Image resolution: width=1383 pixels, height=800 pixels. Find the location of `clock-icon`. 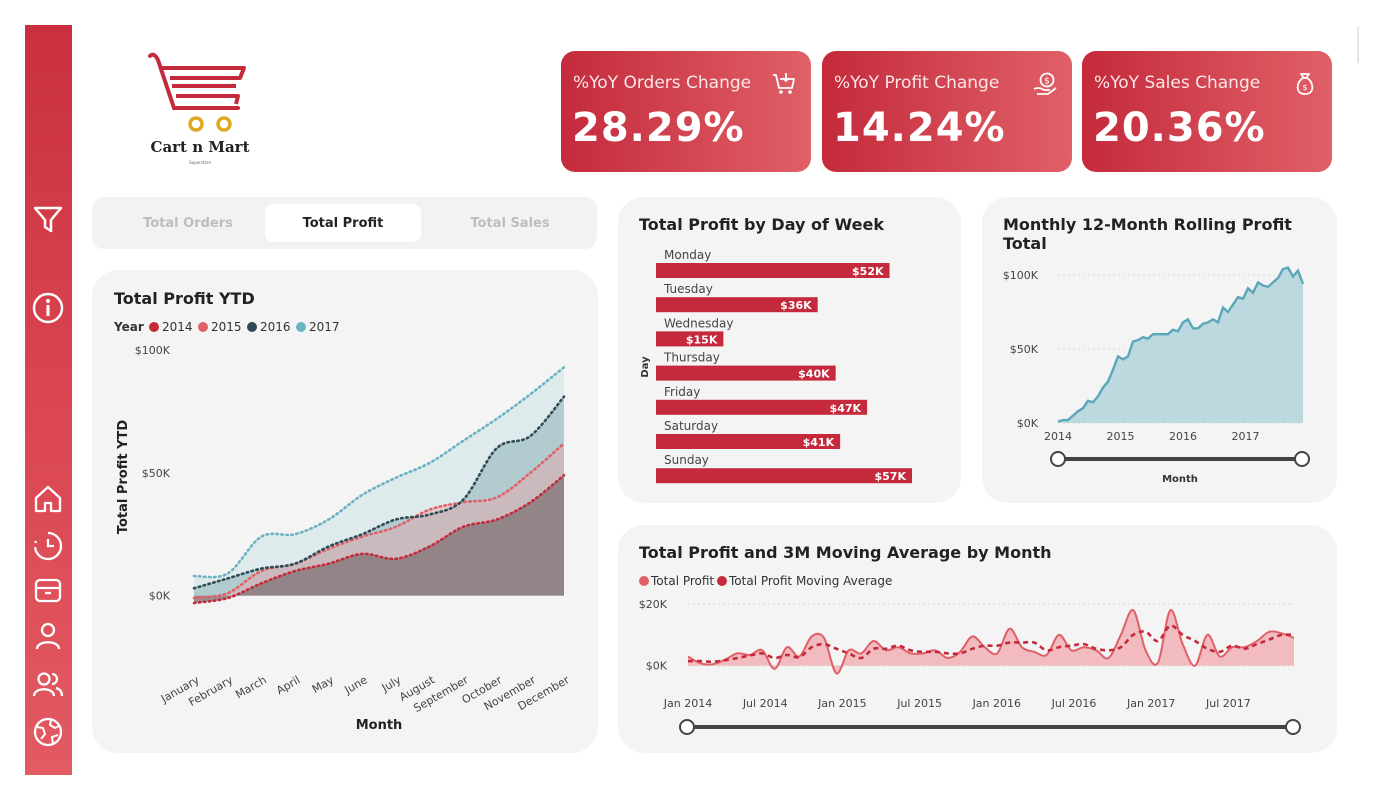

clock-icon is located at coordinates (48, 546).